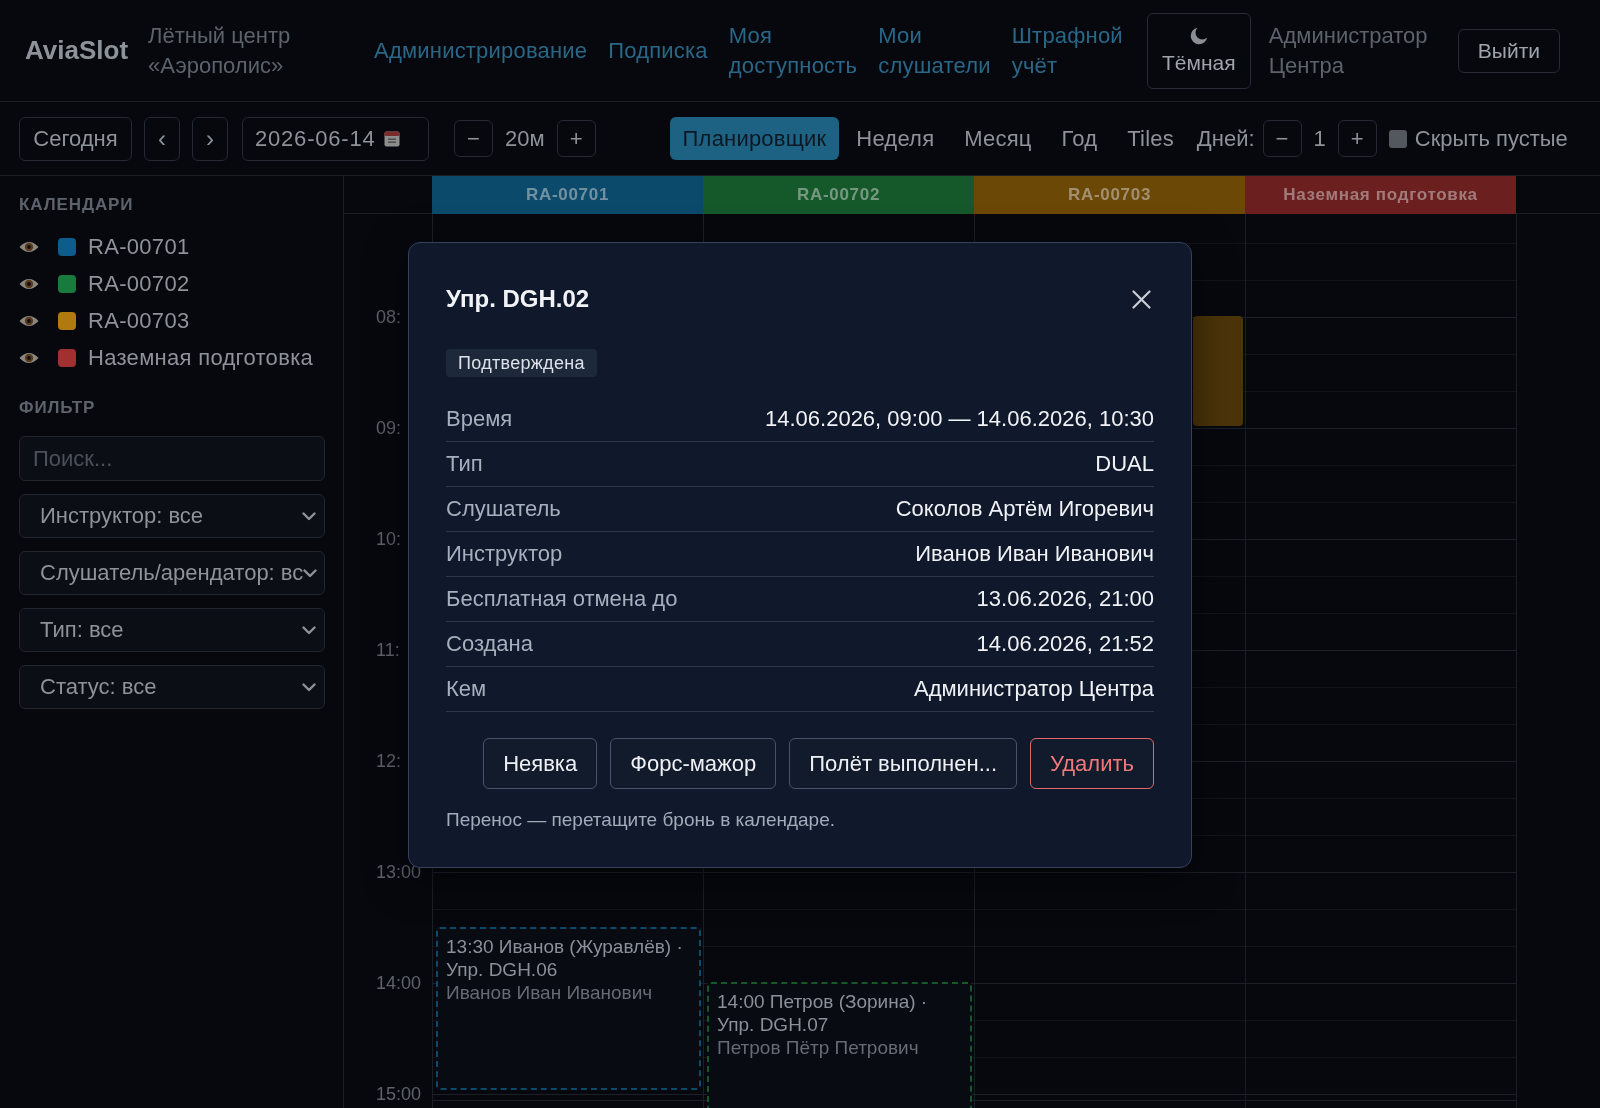 Image resolution: width=1600 pixels, height=1108 pixels. What do you see at coordinates (1380, 195) in the screenshot?
I see `column-header: Наземная подготовка` at bounding box center [1380, 195].